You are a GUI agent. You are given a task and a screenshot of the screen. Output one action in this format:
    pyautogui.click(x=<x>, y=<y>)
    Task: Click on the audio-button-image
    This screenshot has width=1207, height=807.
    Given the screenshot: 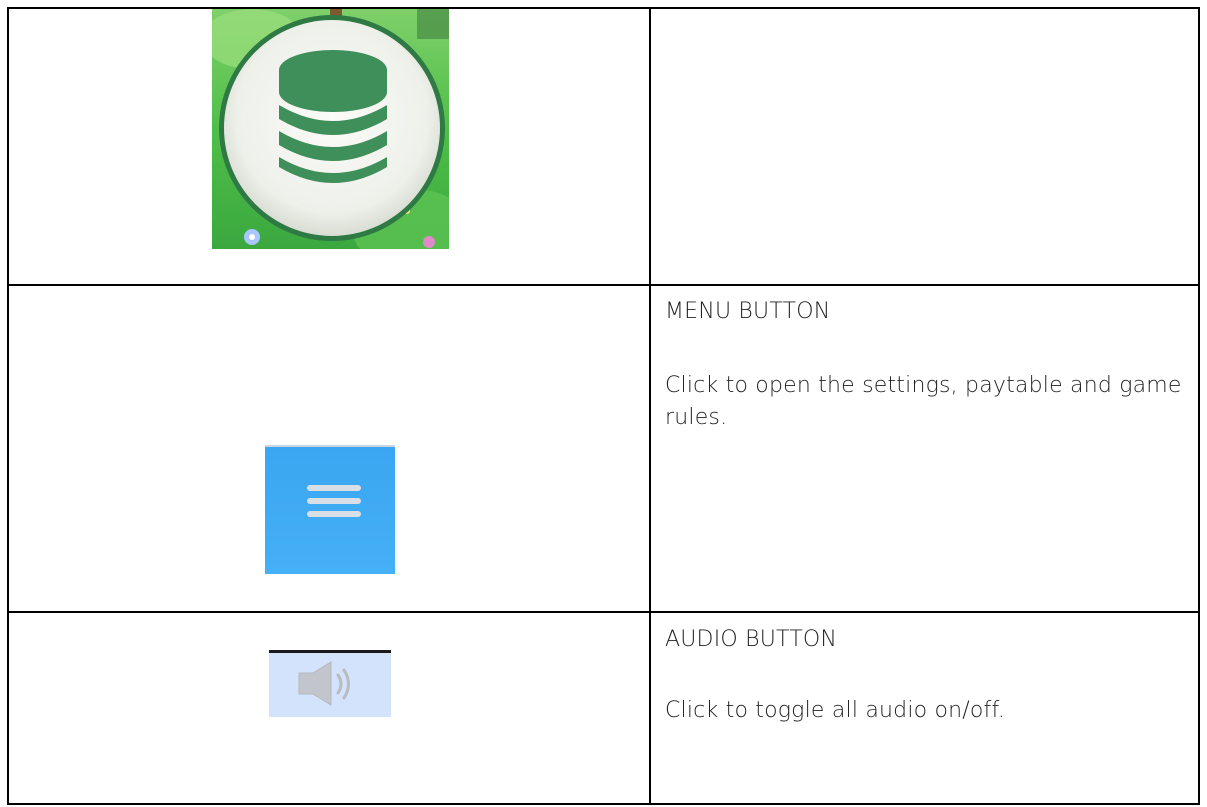 What is the action you would take?
    pyautogui.click(x=330, y=683)
    